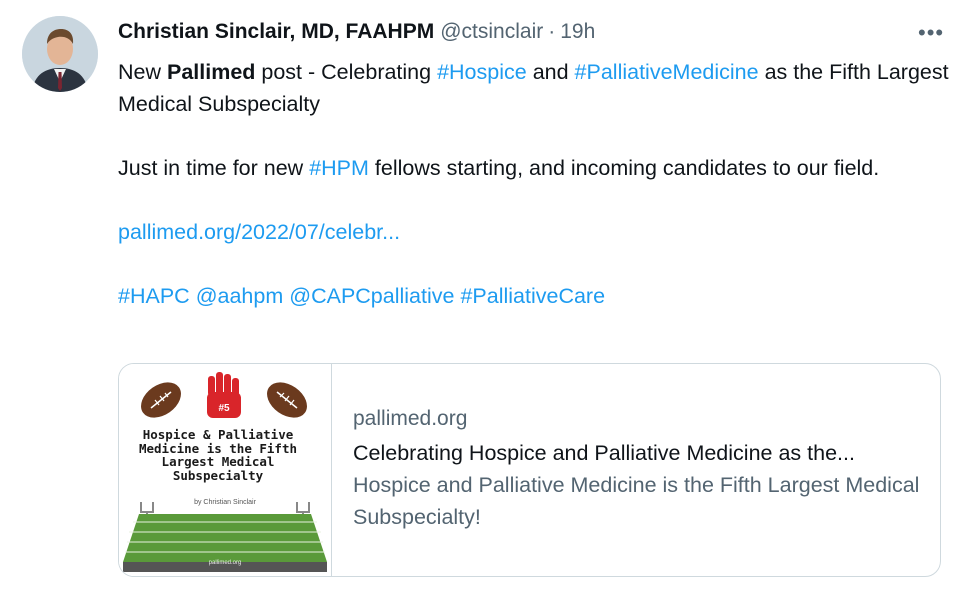 The width and height of the screenshot is (975, 598). I want to click on avatar-photo, so click(60, 54).